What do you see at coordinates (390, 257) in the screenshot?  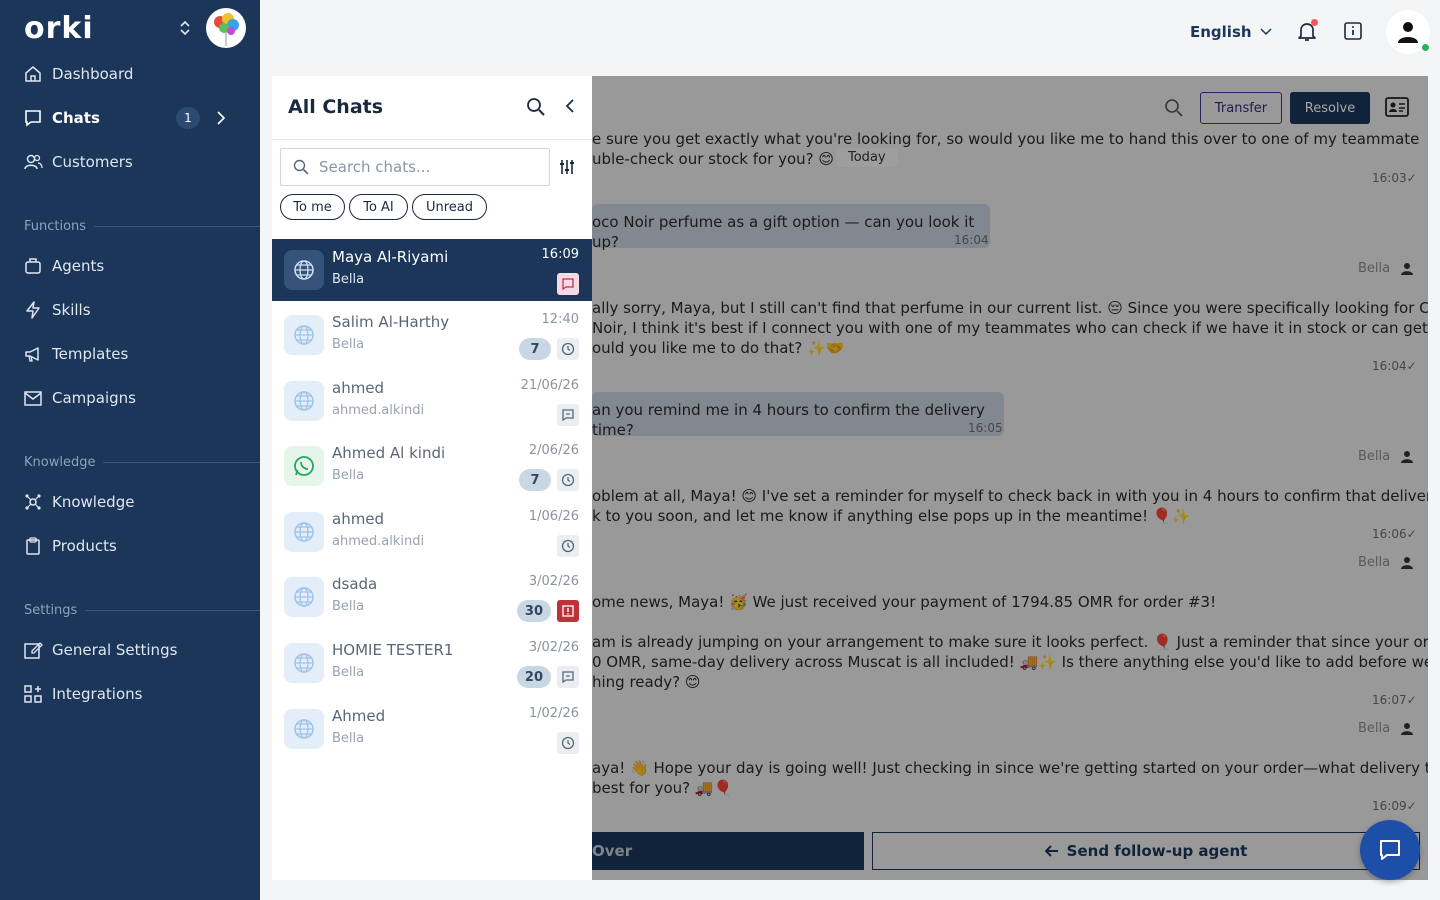 I see `chat-name: Maya Al-Riyami` at bounding box center [390, 257].